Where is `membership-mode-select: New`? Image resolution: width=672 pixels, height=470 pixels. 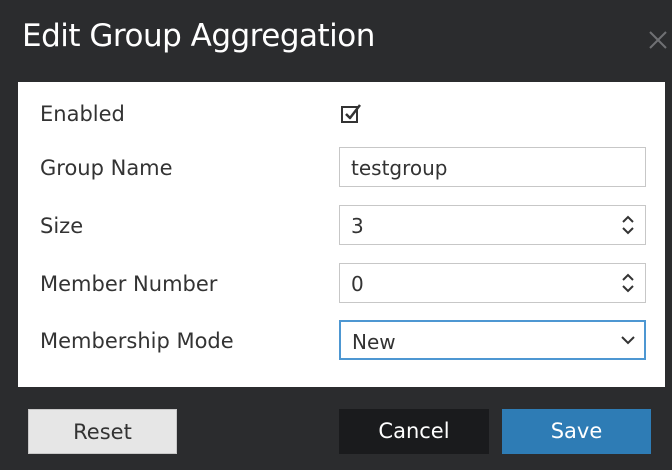
membership-mode-select: New is located at coordinates (492, 340).